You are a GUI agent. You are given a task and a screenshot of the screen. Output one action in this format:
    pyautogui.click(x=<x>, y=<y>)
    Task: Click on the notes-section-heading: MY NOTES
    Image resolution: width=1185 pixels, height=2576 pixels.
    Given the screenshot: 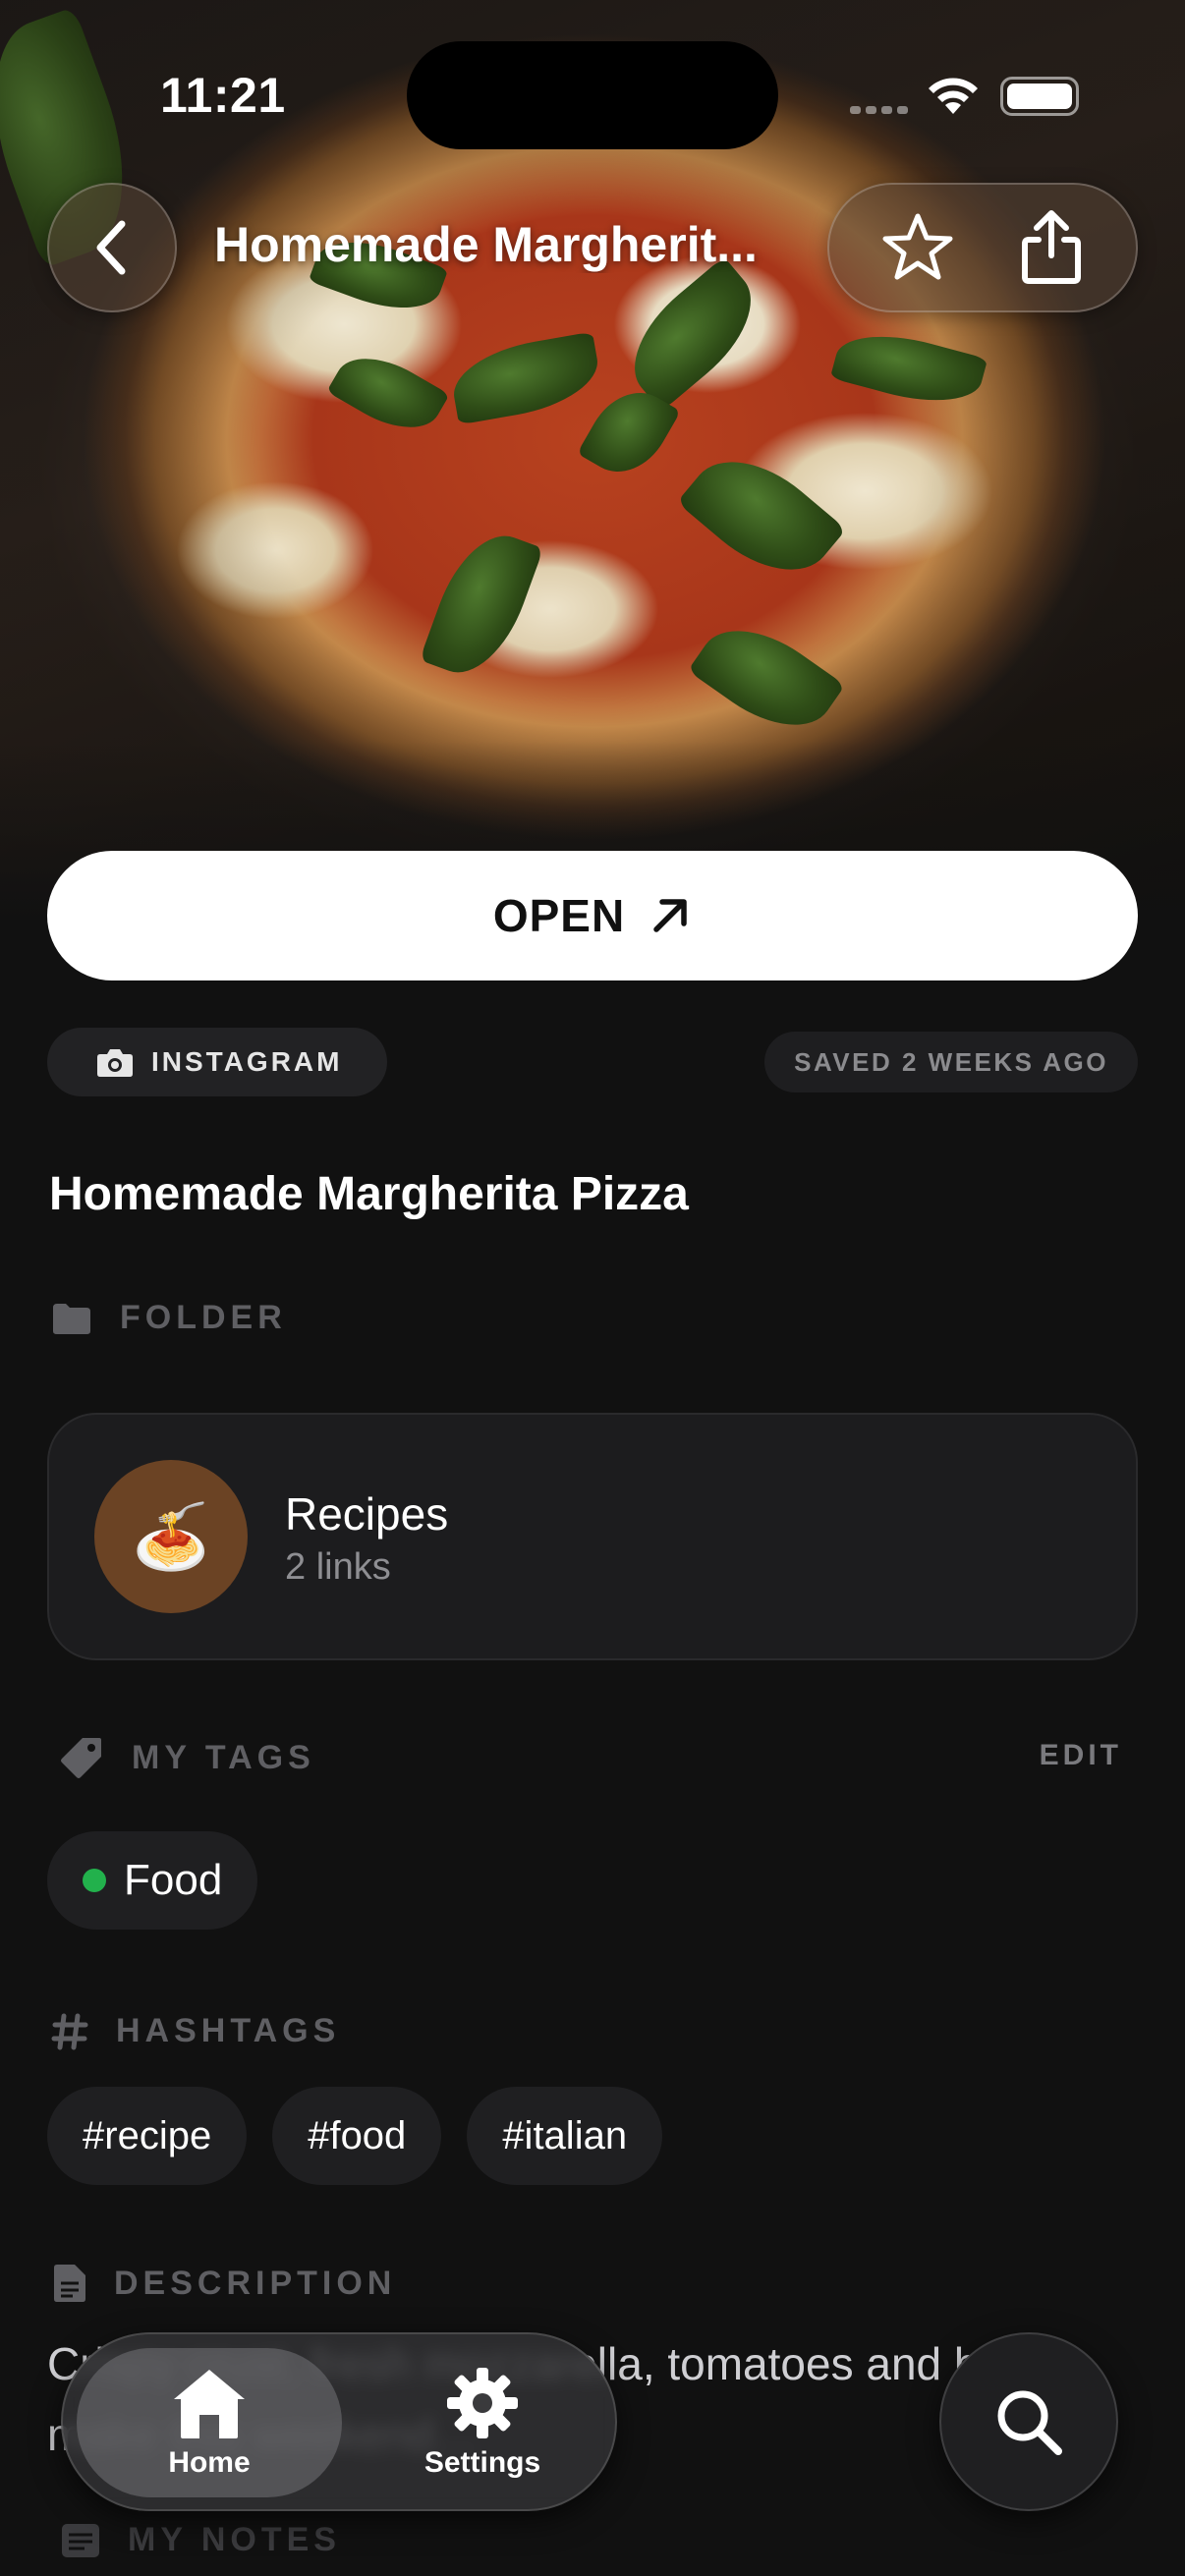 What is the action you would take?
    pyautogui.click(x=201, y=2540)
    